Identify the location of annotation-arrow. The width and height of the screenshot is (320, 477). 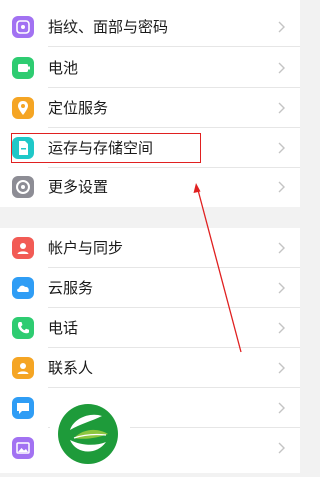
(217, 268).